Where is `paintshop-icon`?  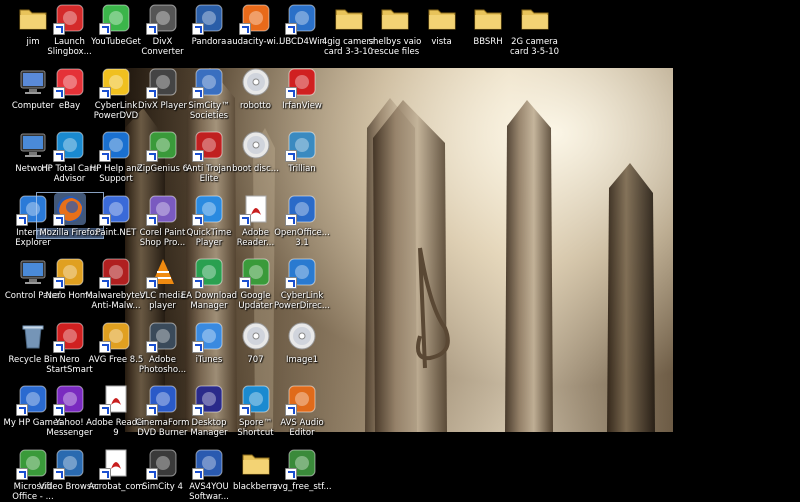
paintshop-icon is located at coordinates (162, 209).